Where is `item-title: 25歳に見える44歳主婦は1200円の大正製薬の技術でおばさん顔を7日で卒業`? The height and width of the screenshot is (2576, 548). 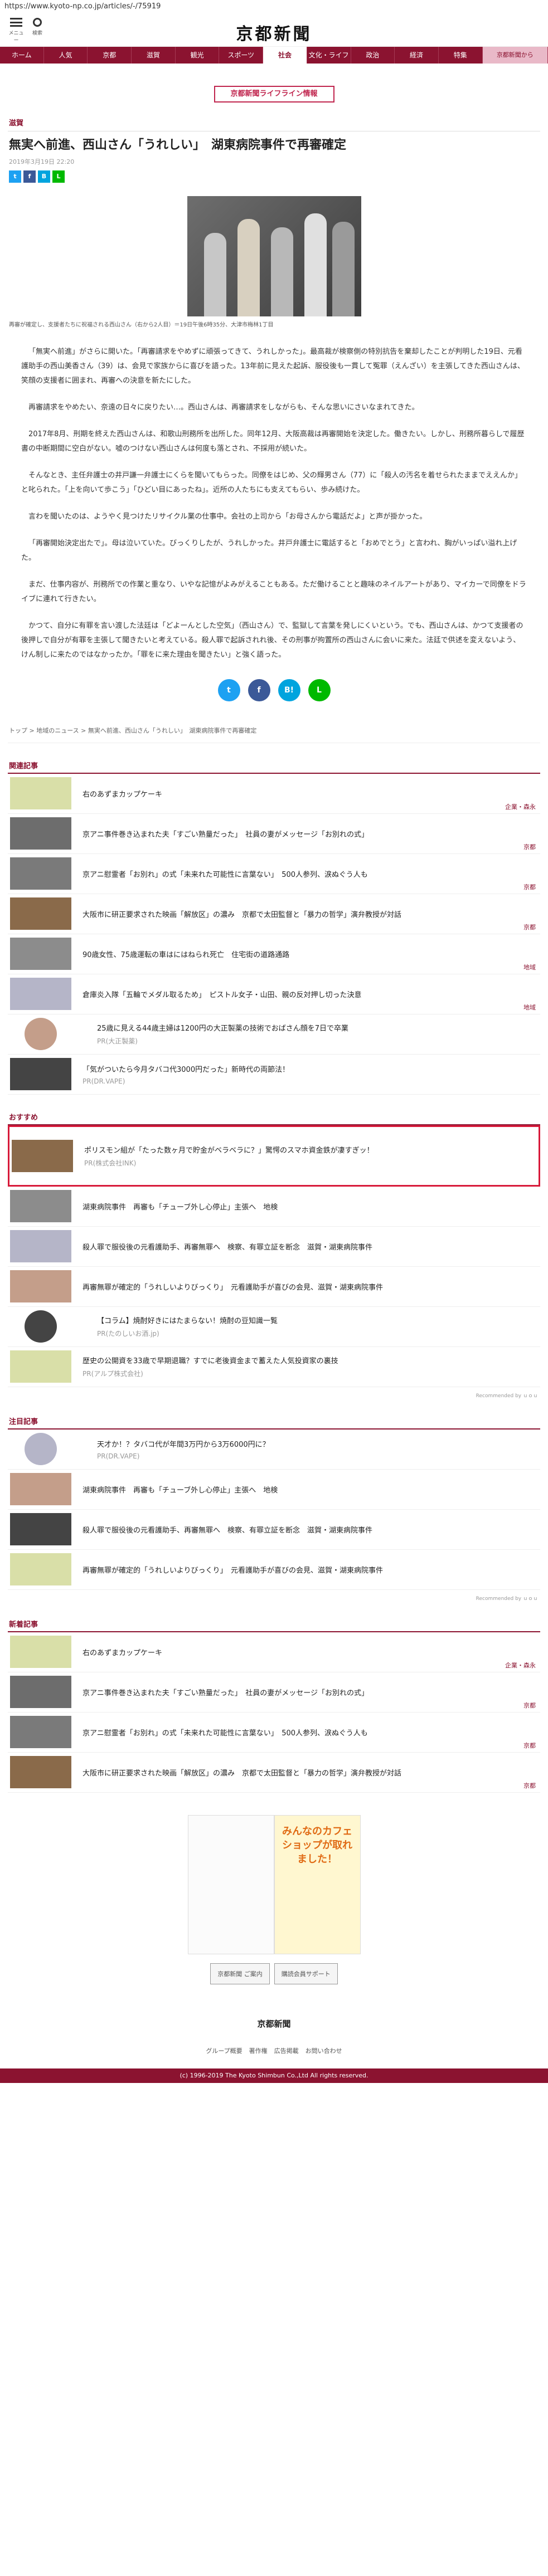 item-title: 25歳に見える44歳主婦は1200円の大正製薬の技術でおばさん顔を7日で卒業 is located at coordinates (317, 1027).